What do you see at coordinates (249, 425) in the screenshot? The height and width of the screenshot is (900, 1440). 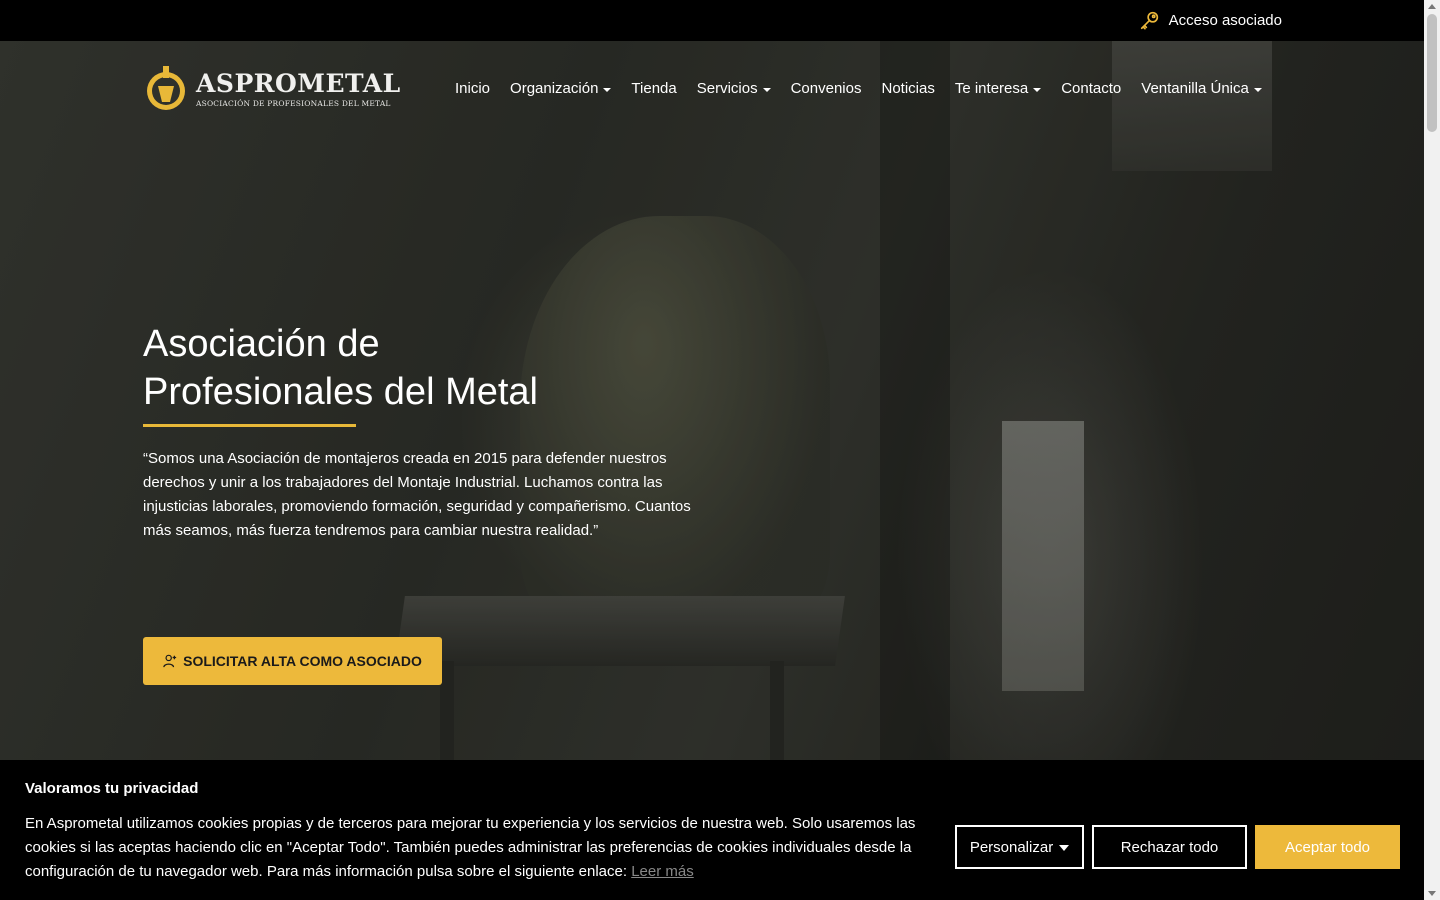 I see `title-accent-divider` at bounding box center [249, 425].